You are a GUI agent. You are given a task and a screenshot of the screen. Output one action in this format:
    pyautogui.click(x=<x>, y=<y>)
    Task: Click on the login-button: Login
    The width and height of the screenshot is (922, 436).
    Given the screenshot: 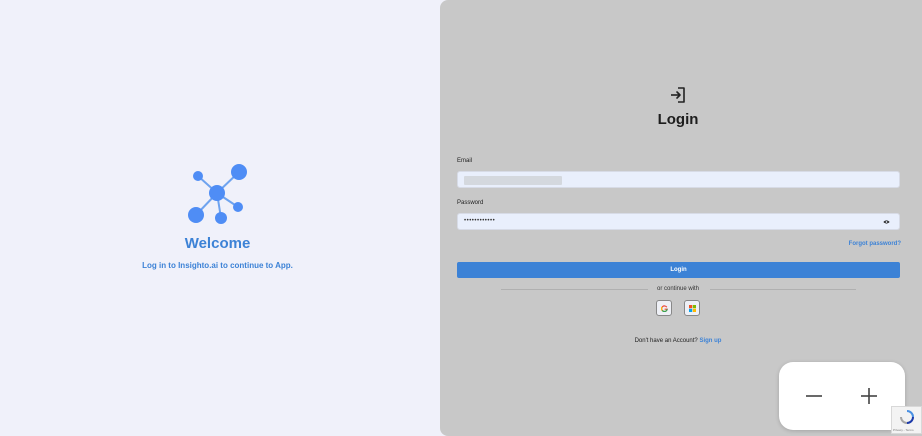 What is the action you would take?
    pyautogui.click(x=678, y=270)
    